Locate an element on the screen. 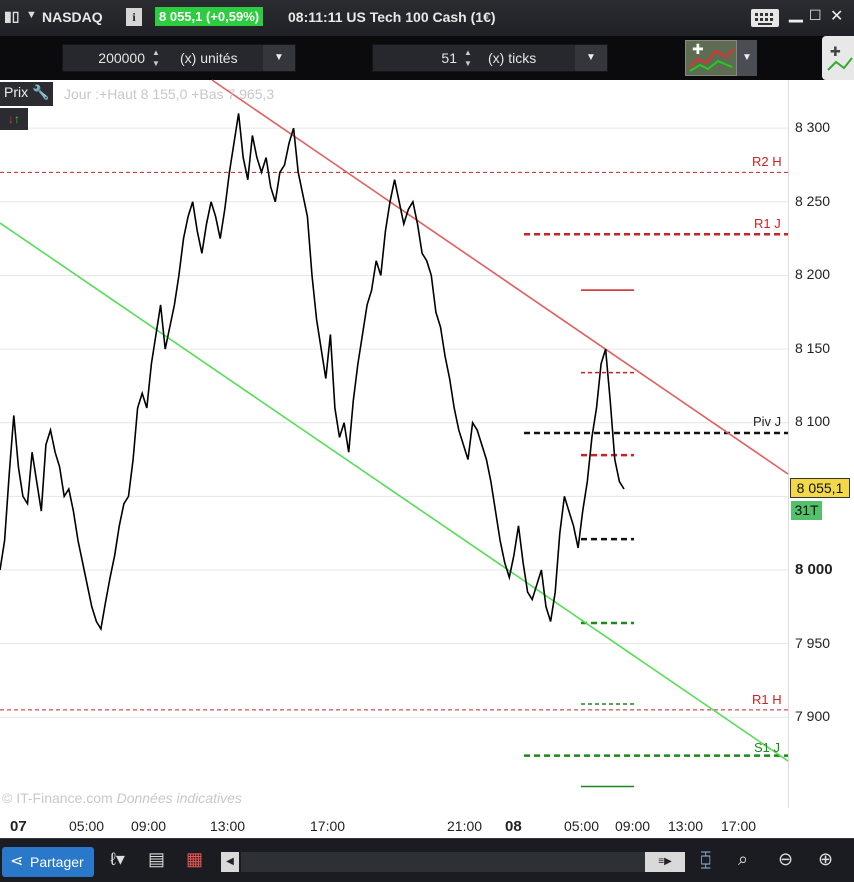  scroll-thumb: ≡▶ is located at coordinates (665, 862).